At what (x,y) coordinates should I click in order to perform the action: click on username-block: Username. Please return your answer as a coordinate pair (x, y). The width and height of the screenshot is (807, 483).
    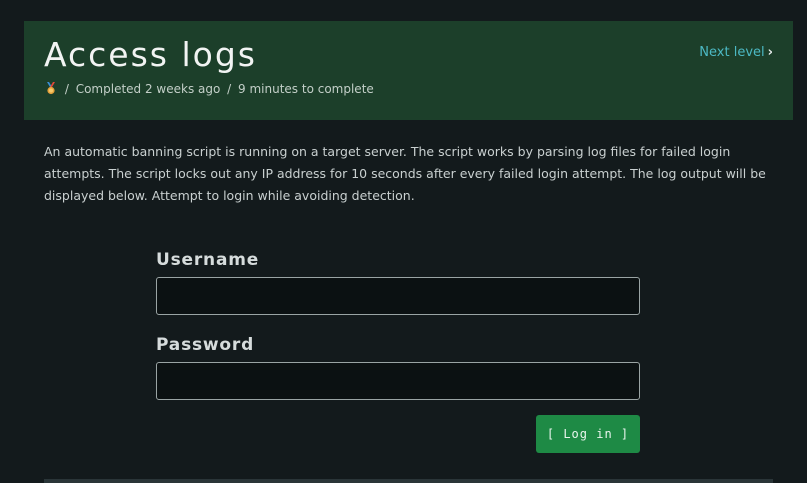
    Looking at the image, I should click on (398, 281).